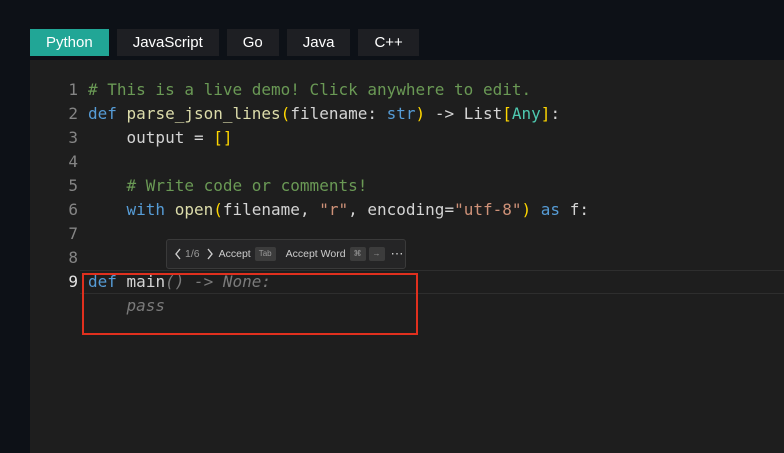 Image resolution: width=784 pixels, height=453 pixels. I want to click on code-token: "utf-8", so click(488, 209).